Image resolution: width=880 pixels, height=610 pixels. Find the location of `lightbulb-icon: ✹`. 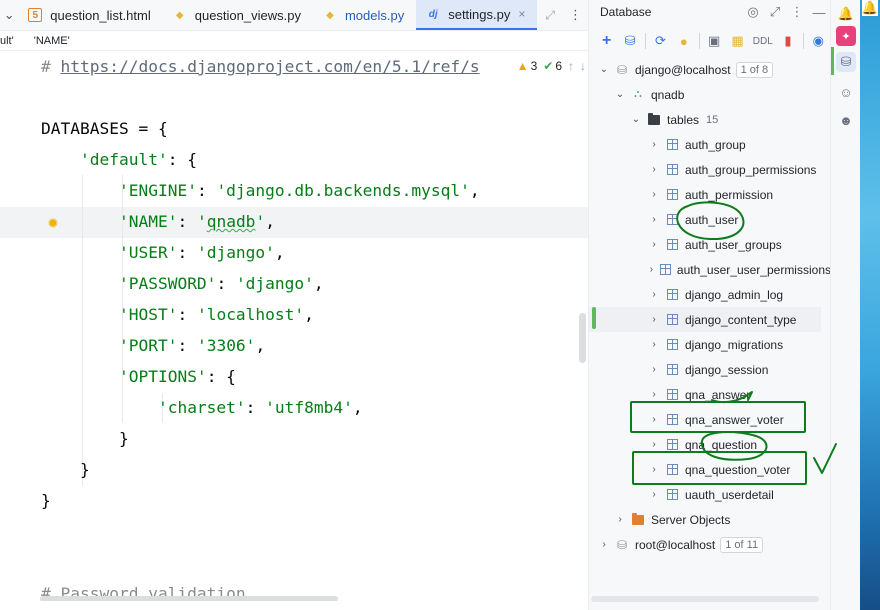

lightbulb-icon: ✹ is located at coordinates (53, 223).